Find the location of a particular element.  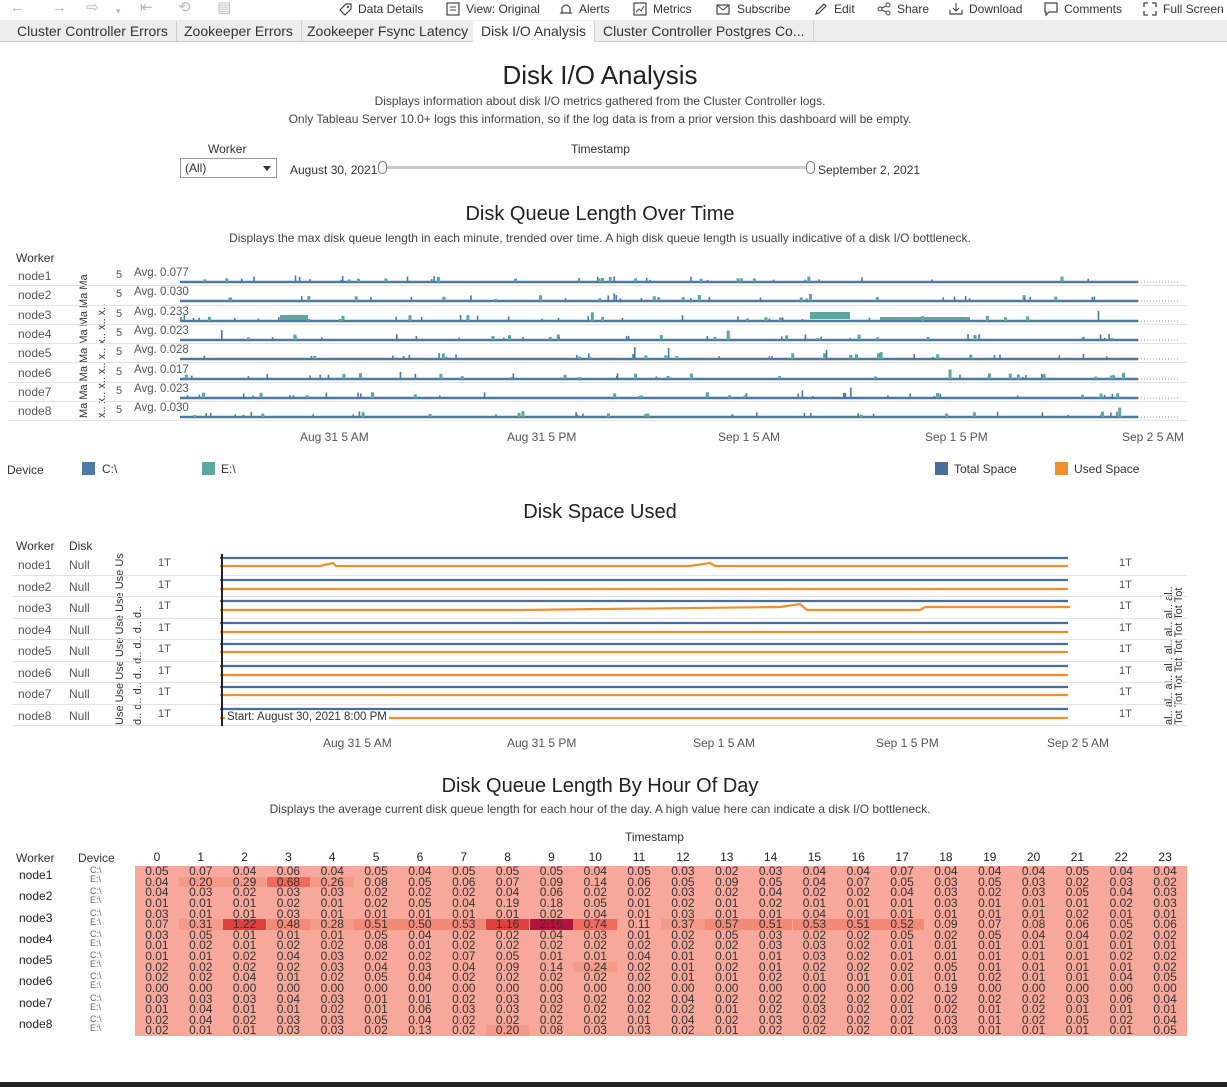

view-original-button: View: Original is located at coordinates (492, 9).